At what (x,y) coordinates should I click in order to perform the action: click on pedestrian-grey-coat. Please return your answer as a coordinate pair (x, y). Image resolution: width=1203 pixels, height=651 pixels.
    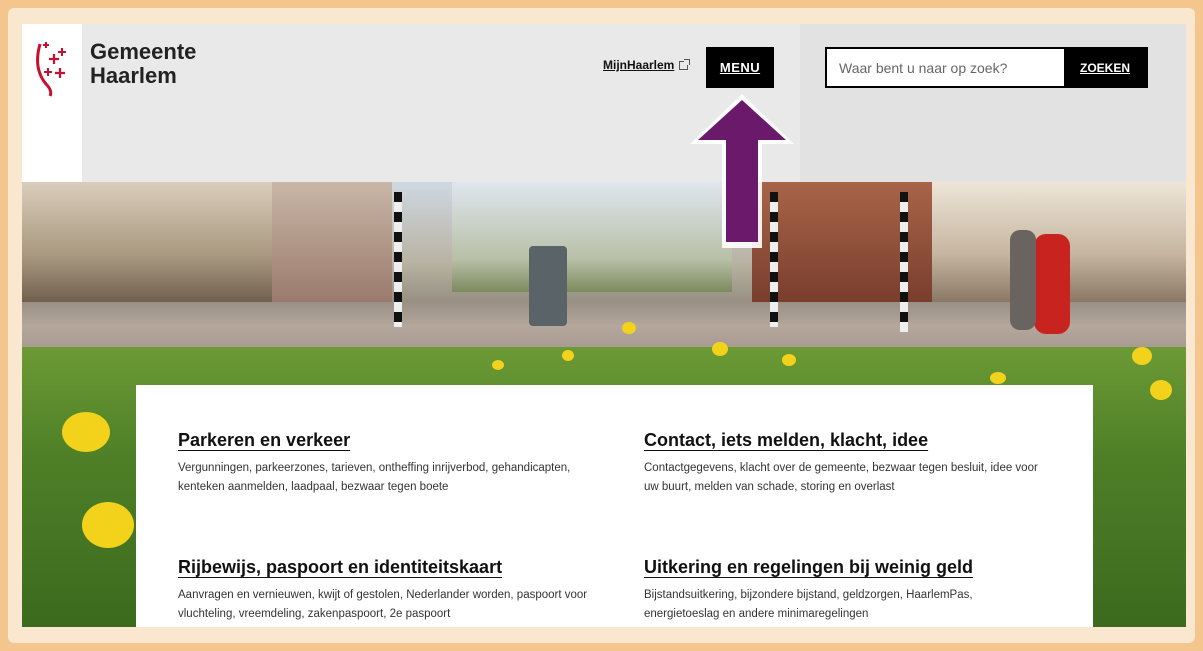
    Looking at the image, I should click on (1023, 280).